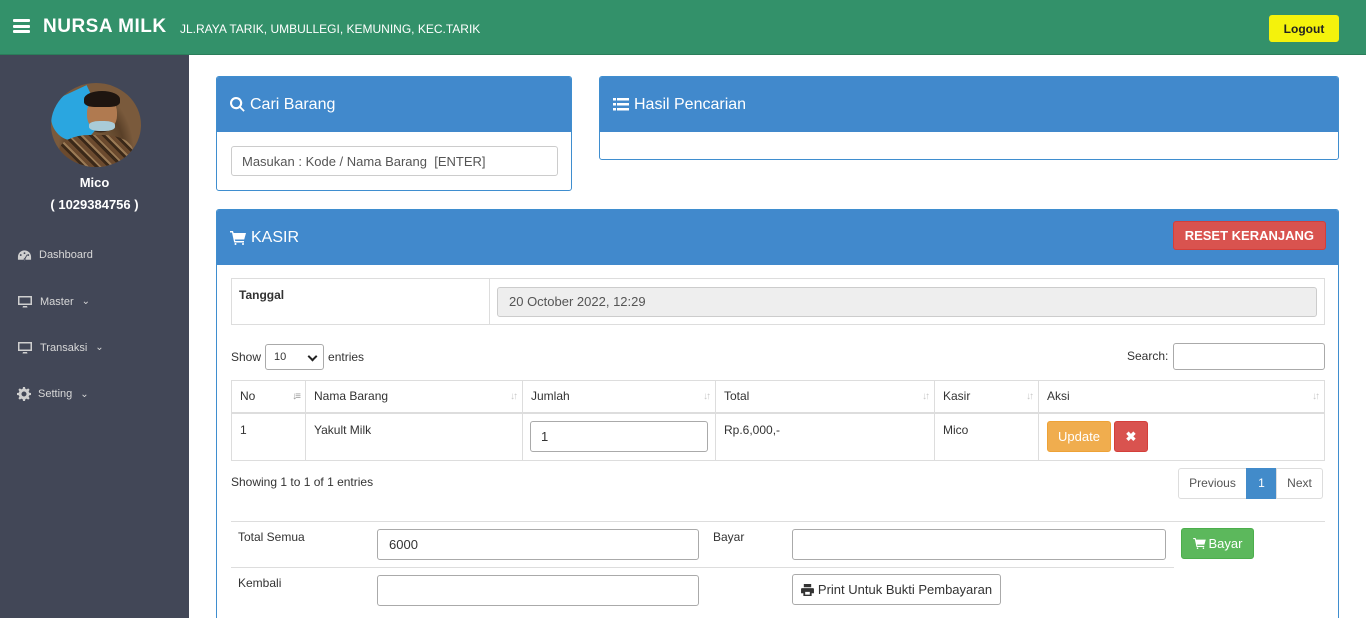  Describe the element at coordinates (394, 133) in the screenshot. I see `search-panel: Cari Barang` at that location.